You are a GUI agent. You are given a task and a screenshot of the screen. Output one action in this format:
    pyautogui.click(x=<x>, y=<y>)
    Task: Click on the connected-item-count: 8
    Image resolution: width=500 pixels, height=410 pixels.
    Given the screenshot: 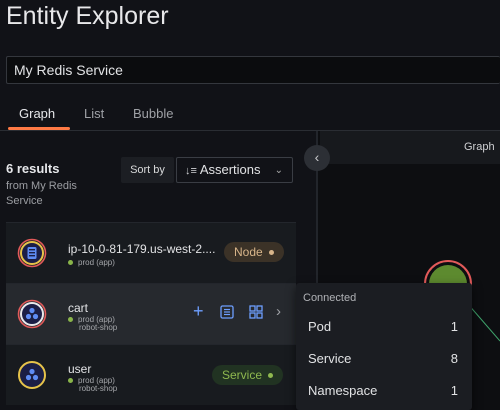 What is the action you would take?
    pyautogui.click(x=454, y=358)
    